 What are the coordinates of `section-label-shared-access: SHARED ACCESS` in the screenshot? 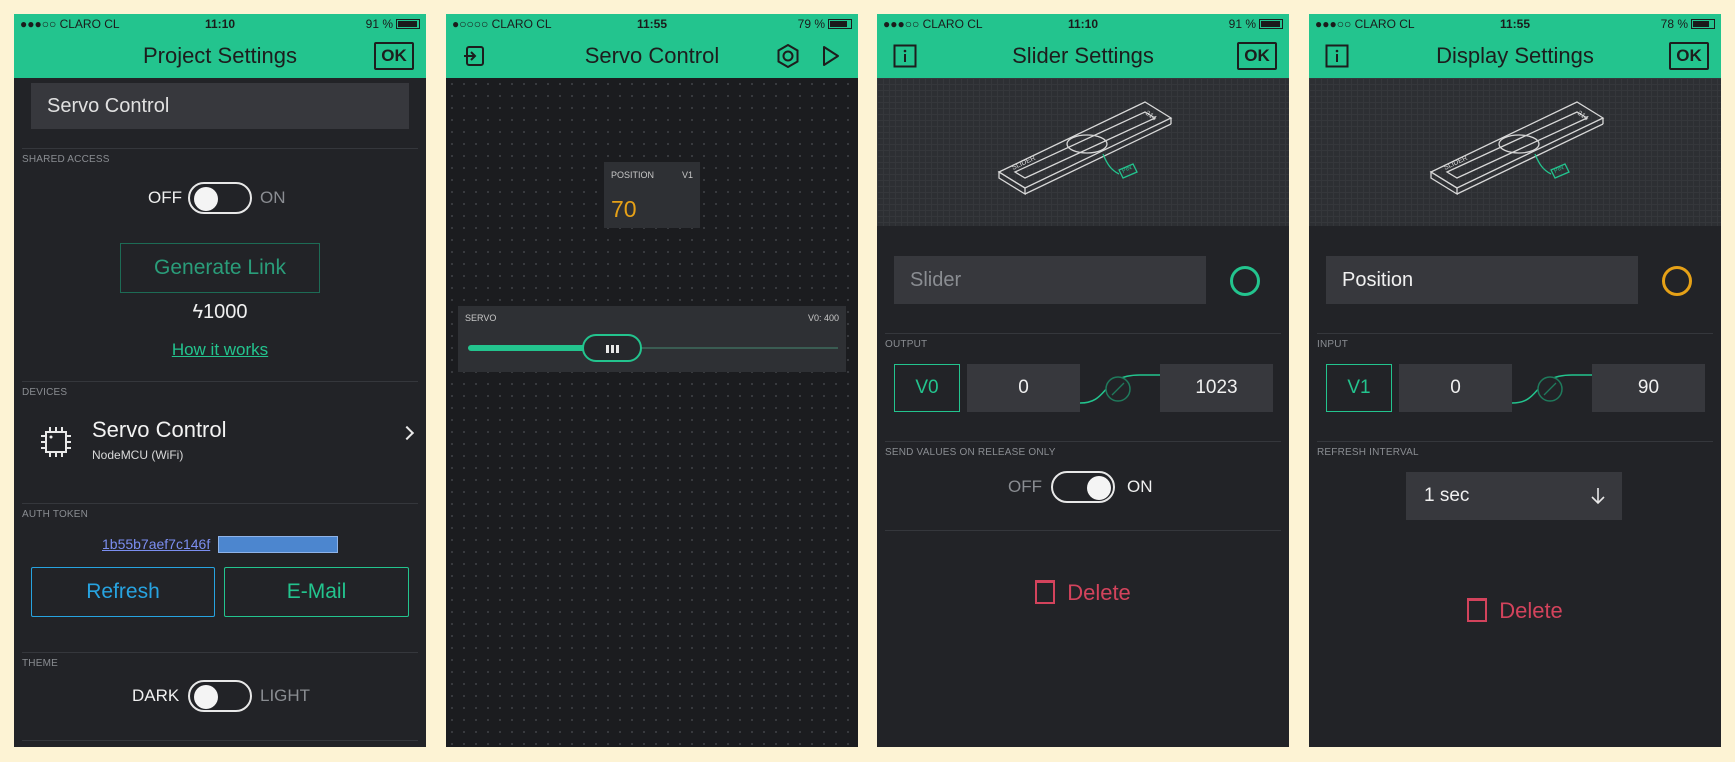 It's located at (66, 159).